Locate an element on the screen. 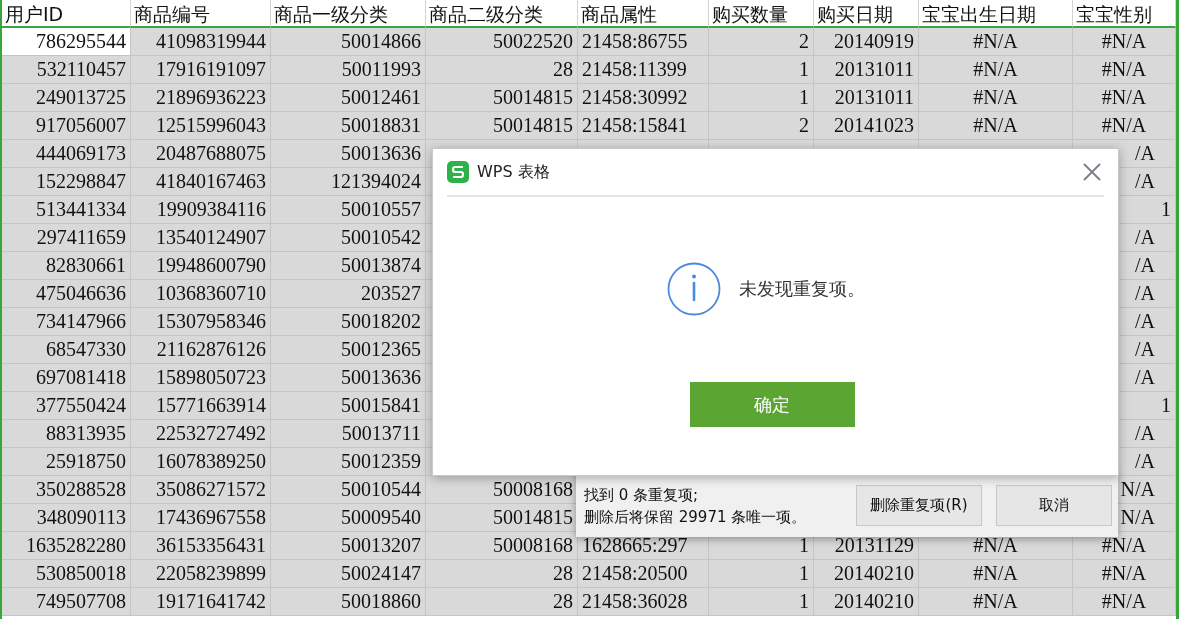 The width and height of the screenshot is (1179, 619). table-cell: 50012461 is located at coordinates (348, 98).